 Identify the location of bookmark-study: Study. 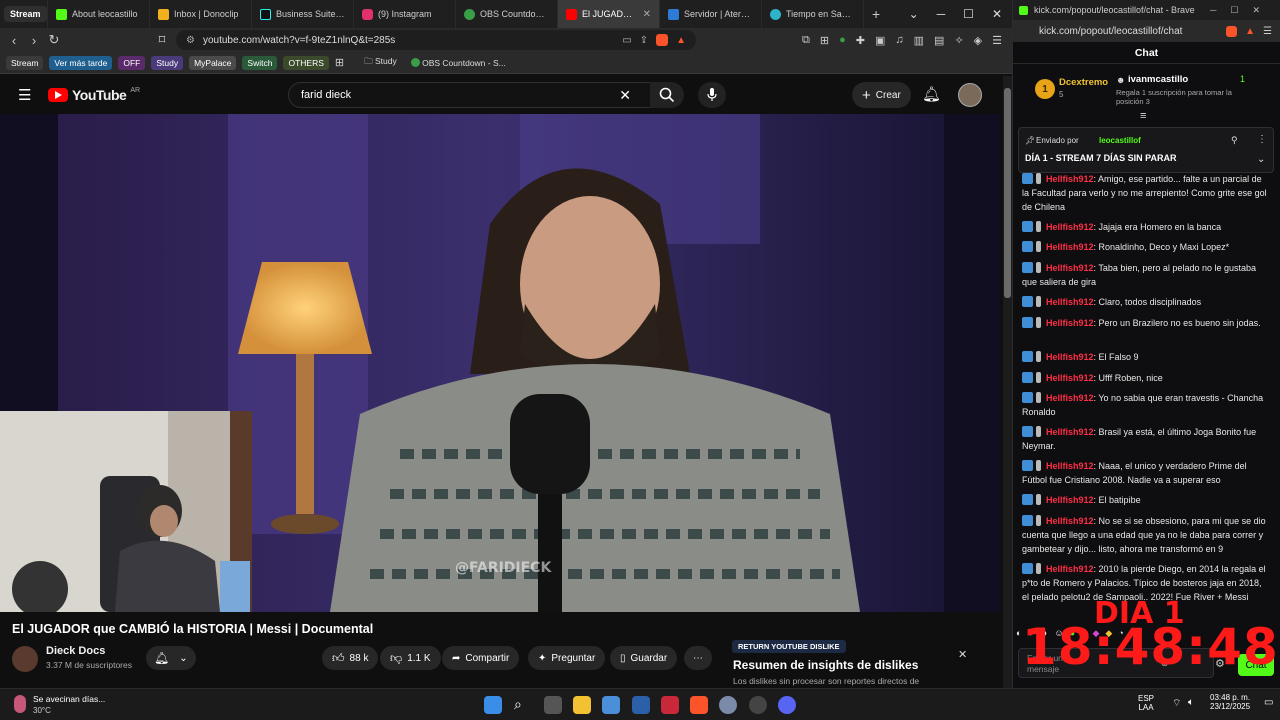
(167, 62).